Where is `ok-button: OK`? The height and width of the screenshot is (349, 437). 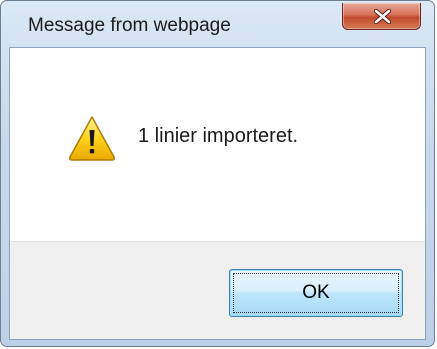
ok-button: OK is located at coordinates (316, 293).